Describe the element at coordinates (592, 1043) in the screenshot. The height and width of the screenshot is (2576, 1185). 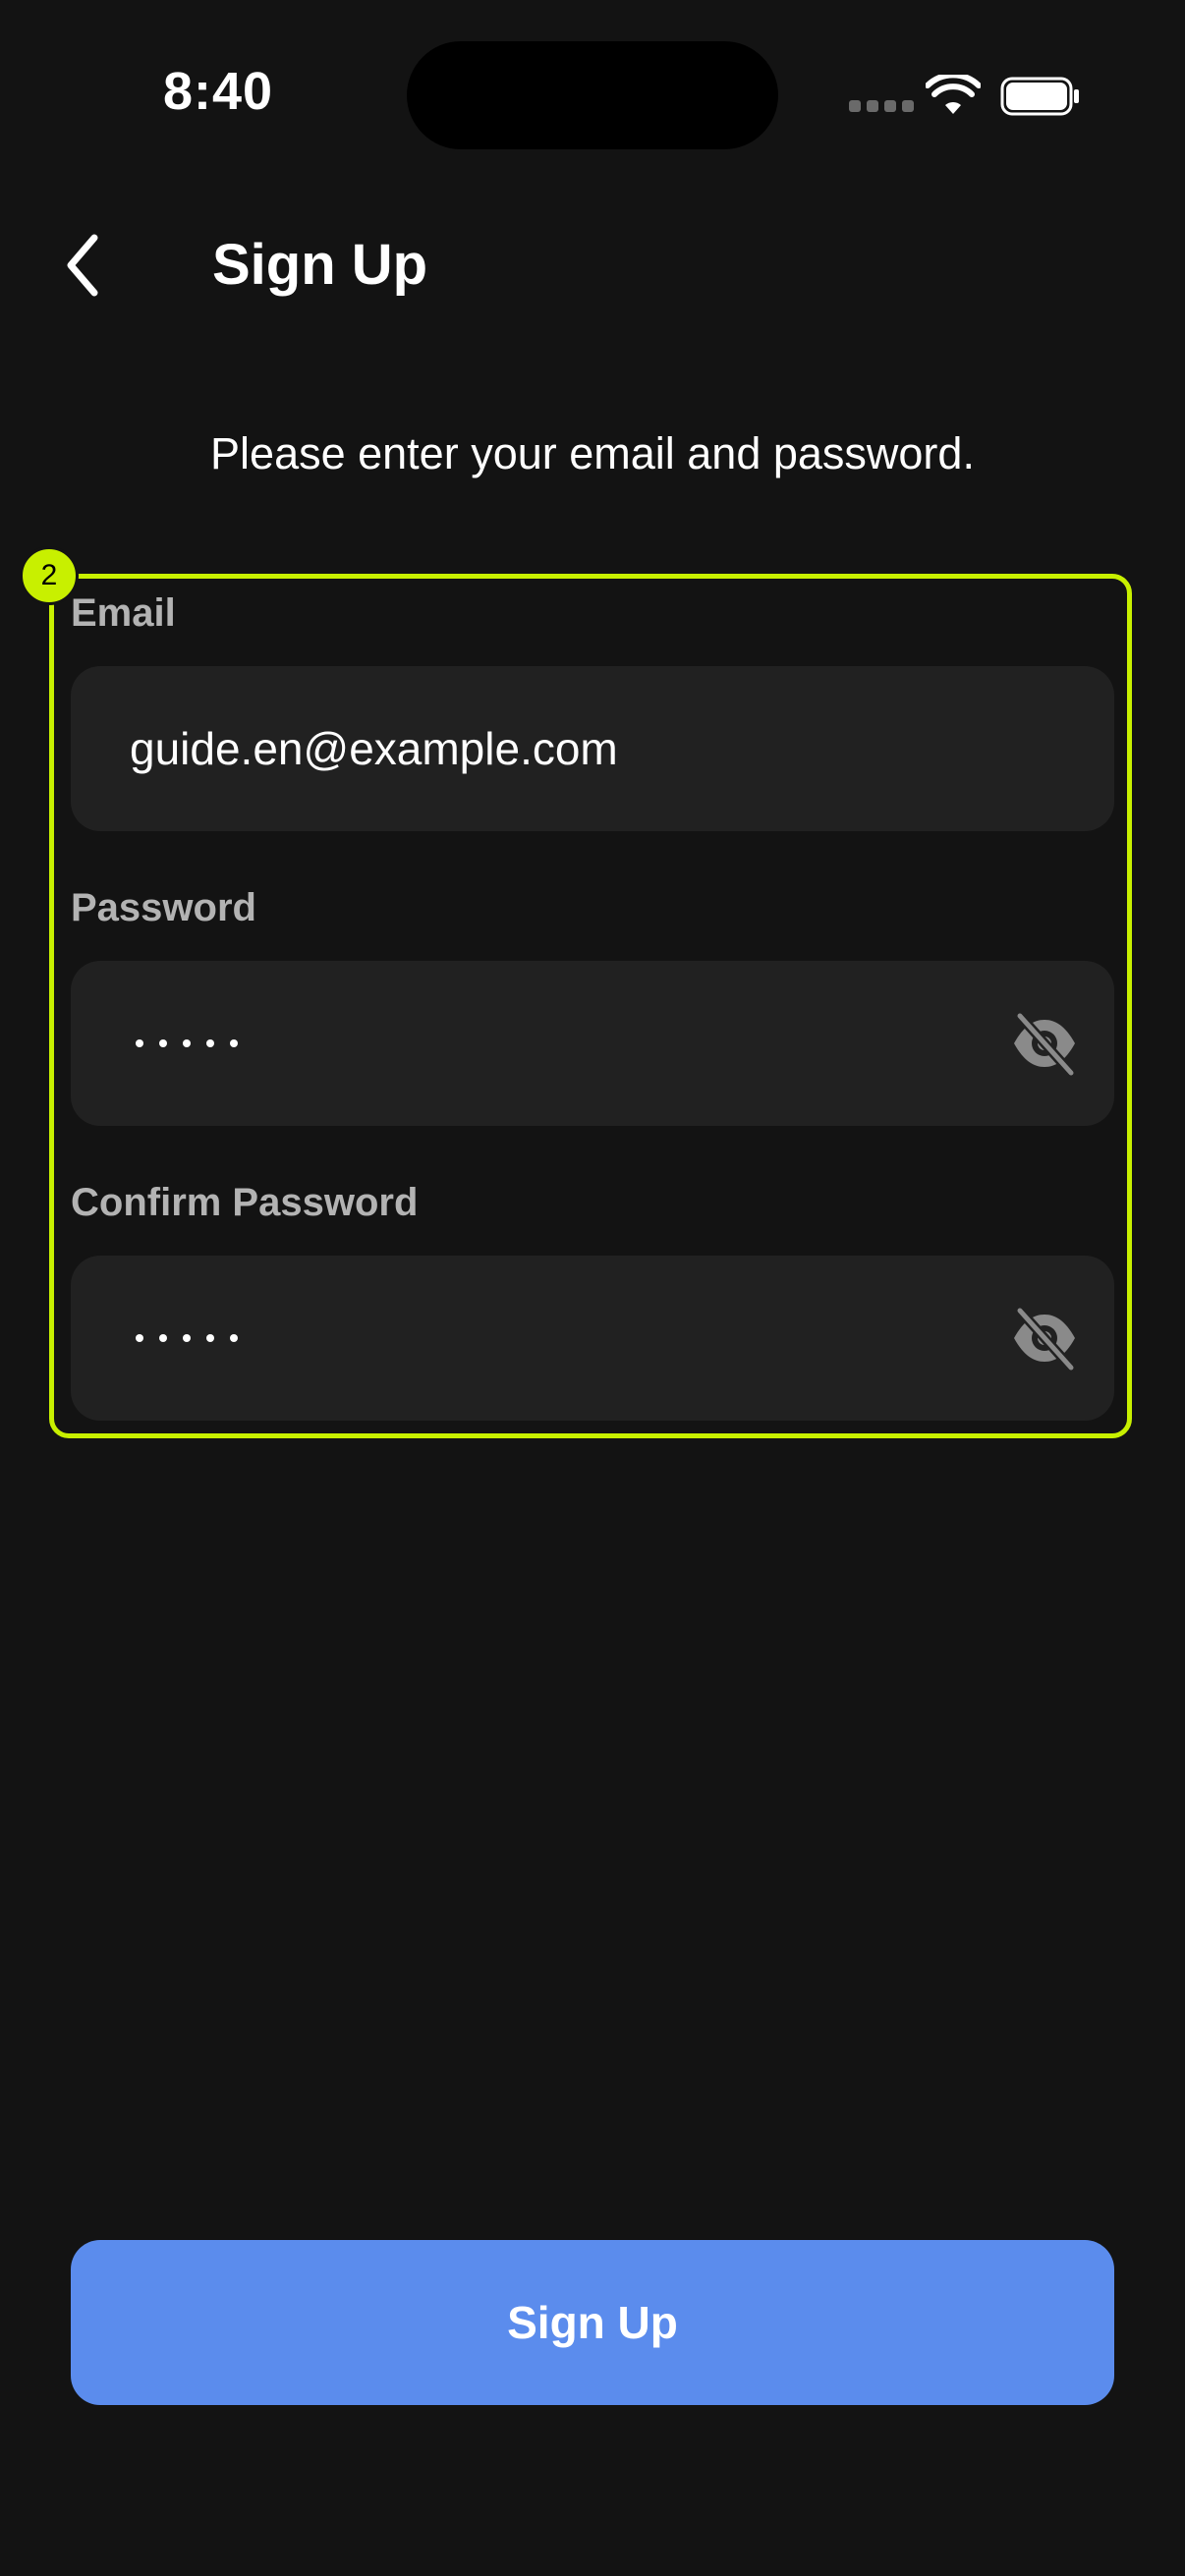
I see `password-field` at that location.